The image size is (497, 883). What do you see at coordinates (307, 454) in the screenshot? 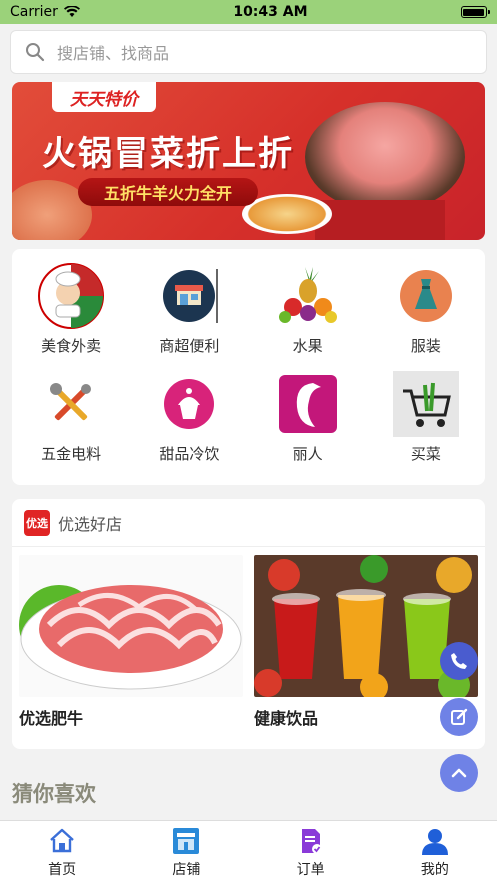
I see `category-label: 丽人` at bounding box center [307, 454].